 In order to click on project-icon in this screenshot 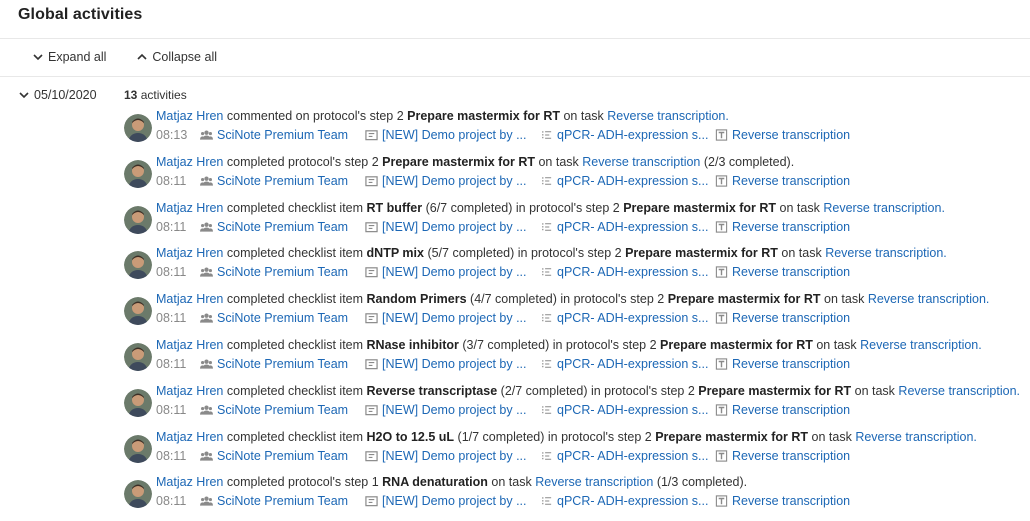, I will do `click(371, 455)`.